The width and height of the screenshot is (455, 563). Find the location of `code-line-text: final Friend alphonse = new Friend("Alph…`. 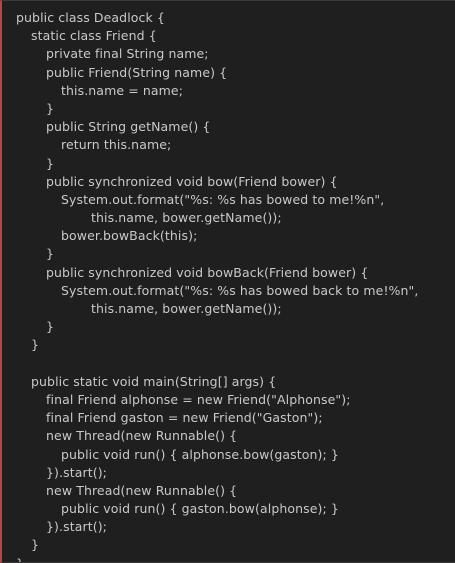

code-line-text: final Friend alphonse = new Friend("Alph… is located at coordinates (198, 399).